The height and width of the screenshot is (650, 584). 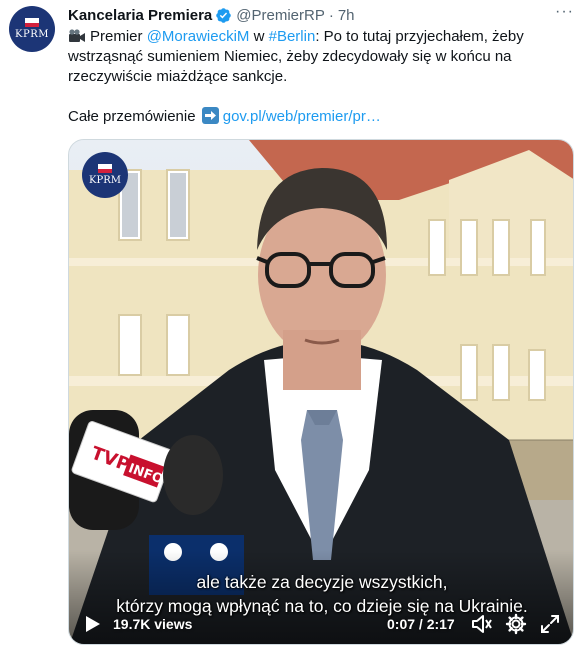 I want to click on settings-gear-icon, so click(x=516, y=624).